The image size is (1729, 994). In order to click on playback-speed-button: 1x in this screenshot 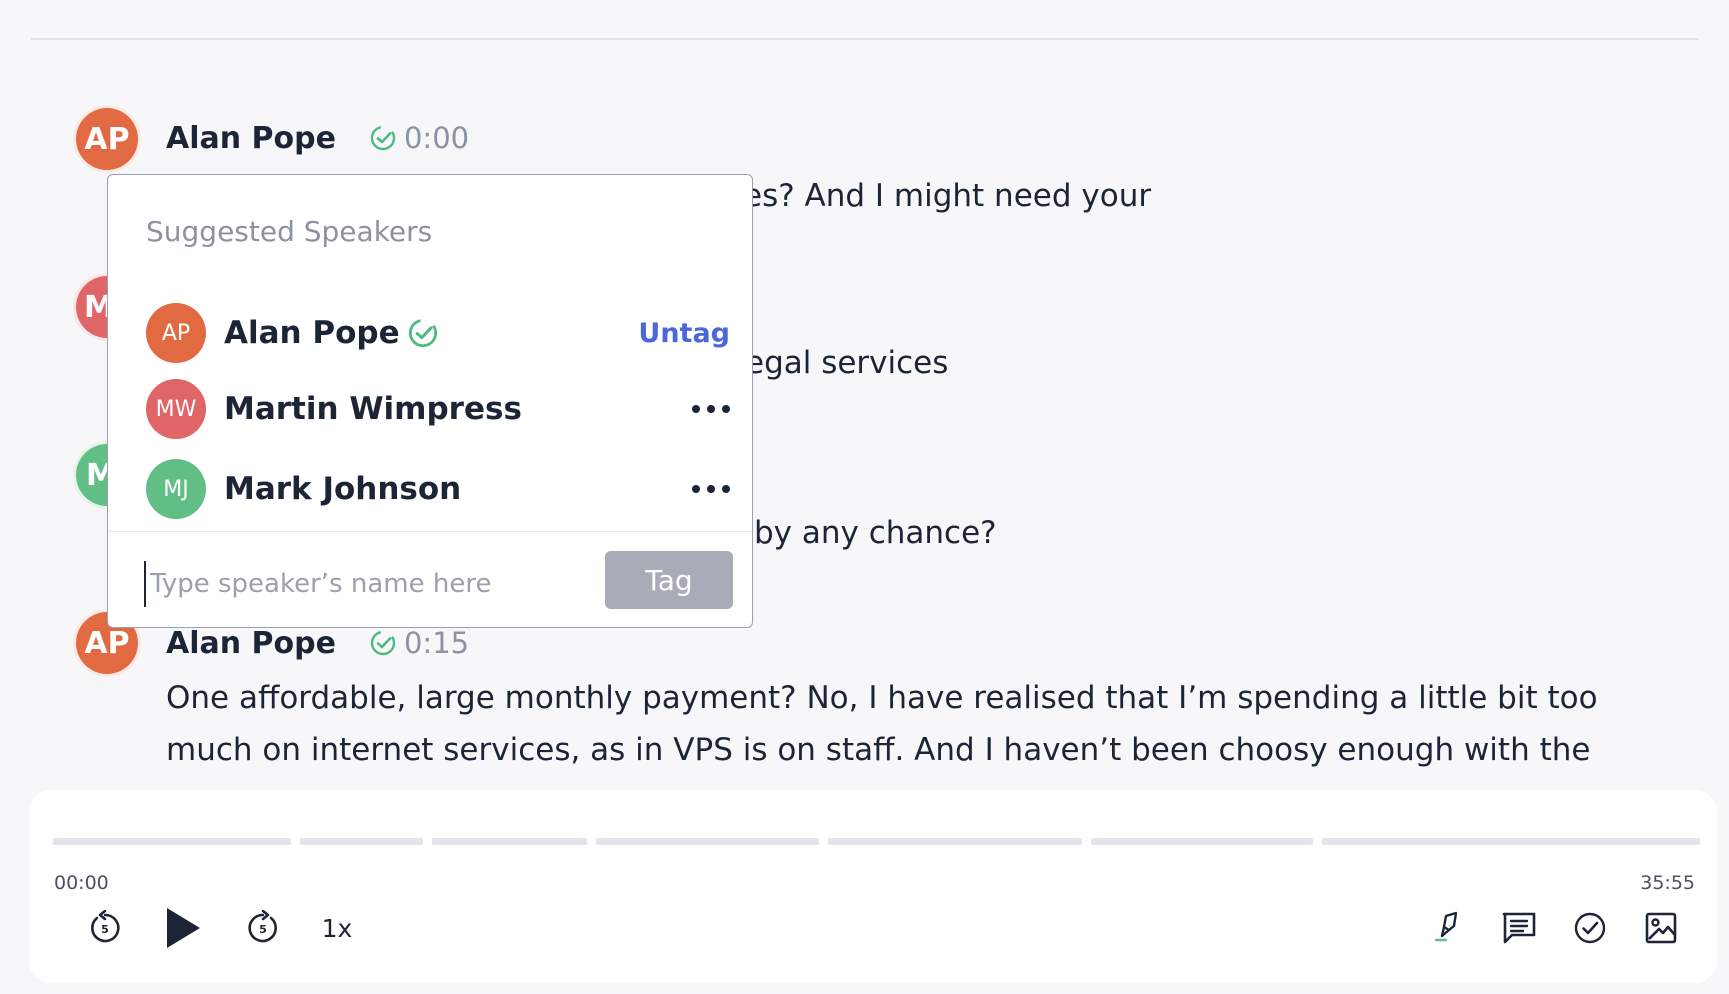, I will do `click(337, 928)`.